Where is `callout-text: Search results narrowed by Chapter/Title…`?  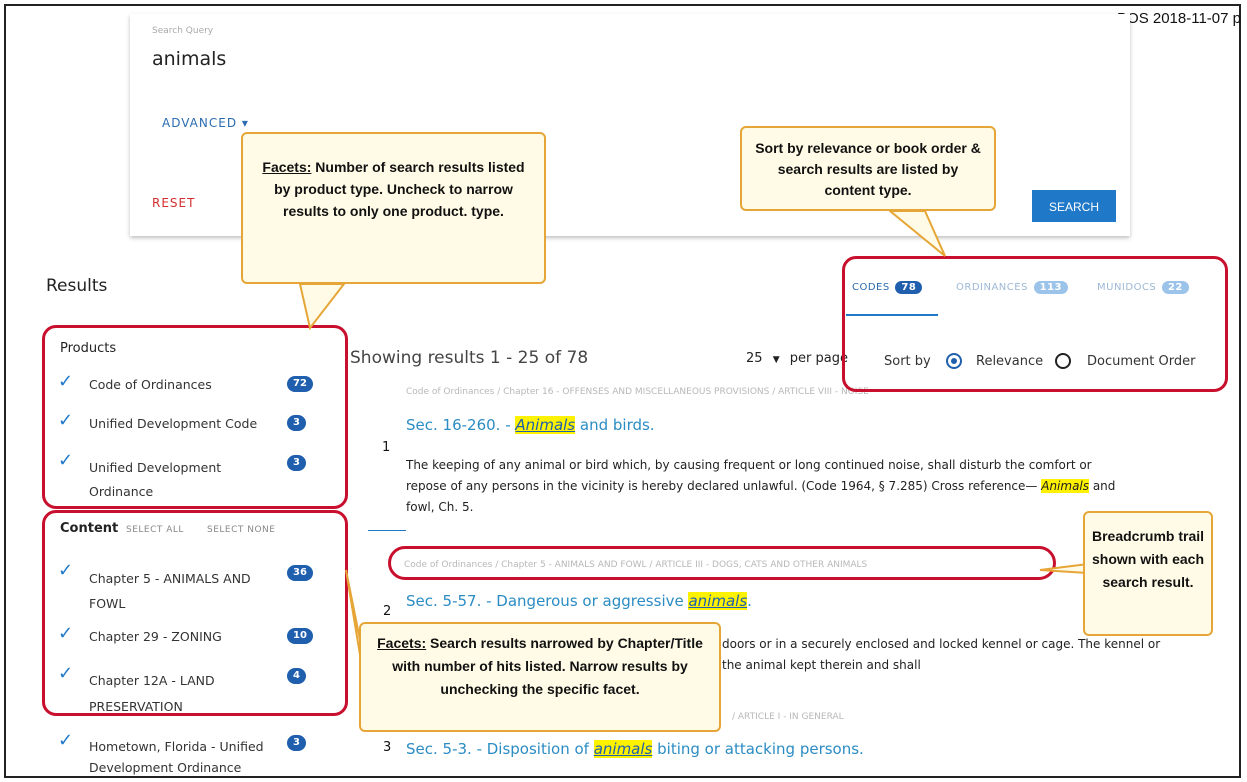
callout-text: Search results narrowed by Chapter/Title… is located at coordinates (547, 666).